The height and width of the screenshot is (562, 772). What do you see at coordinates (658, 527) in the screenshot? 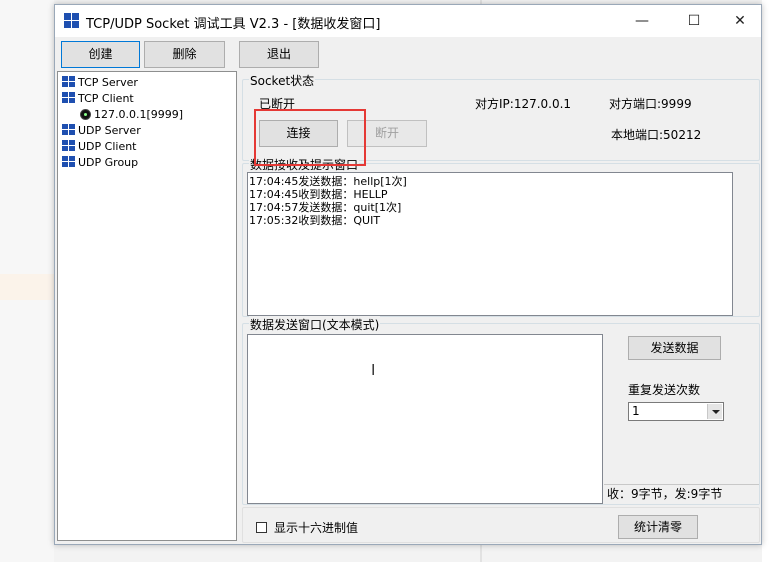
I see `reset-stats-button: 统计清零` at bounding box center [658, 527].